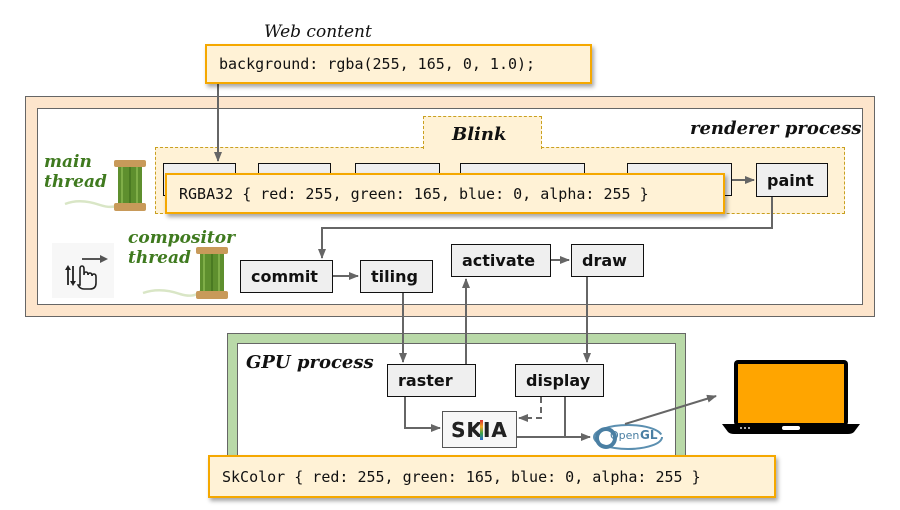 This screenshot has height=510, width=900. What do you see at coordinates (670, 409) in the screenshot?
I see `arrow-opengl-to-laptop` at bounding box center [670, 409].